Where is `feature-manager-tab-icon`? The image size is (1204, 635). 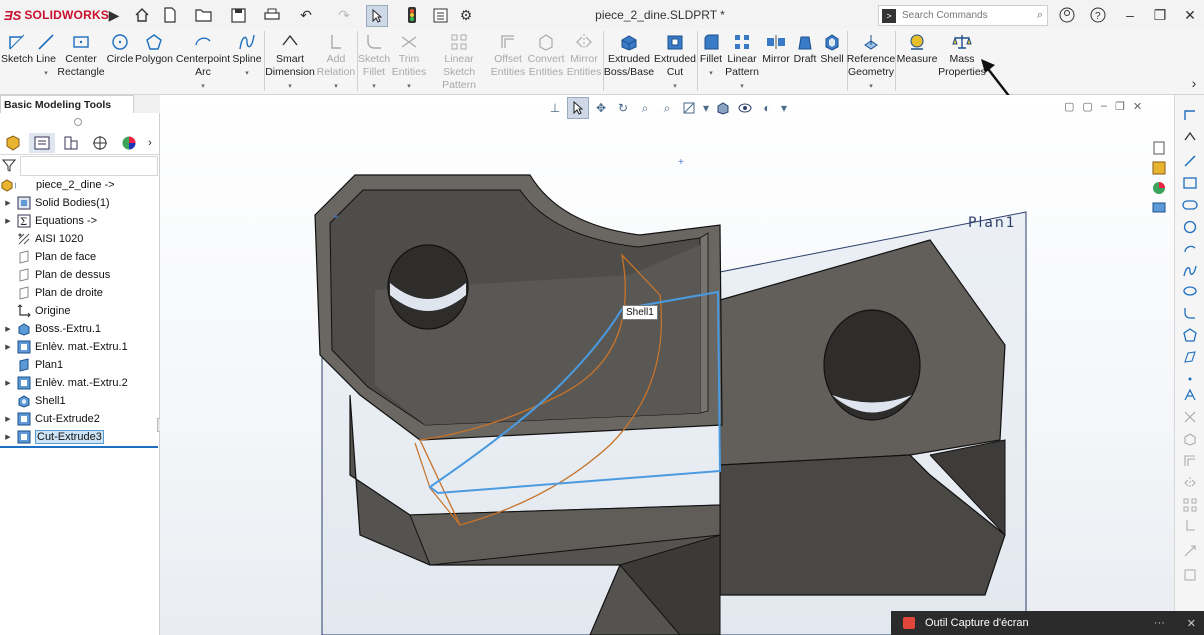 feature-manager-tab-icon is located at coordinates (13, 143).